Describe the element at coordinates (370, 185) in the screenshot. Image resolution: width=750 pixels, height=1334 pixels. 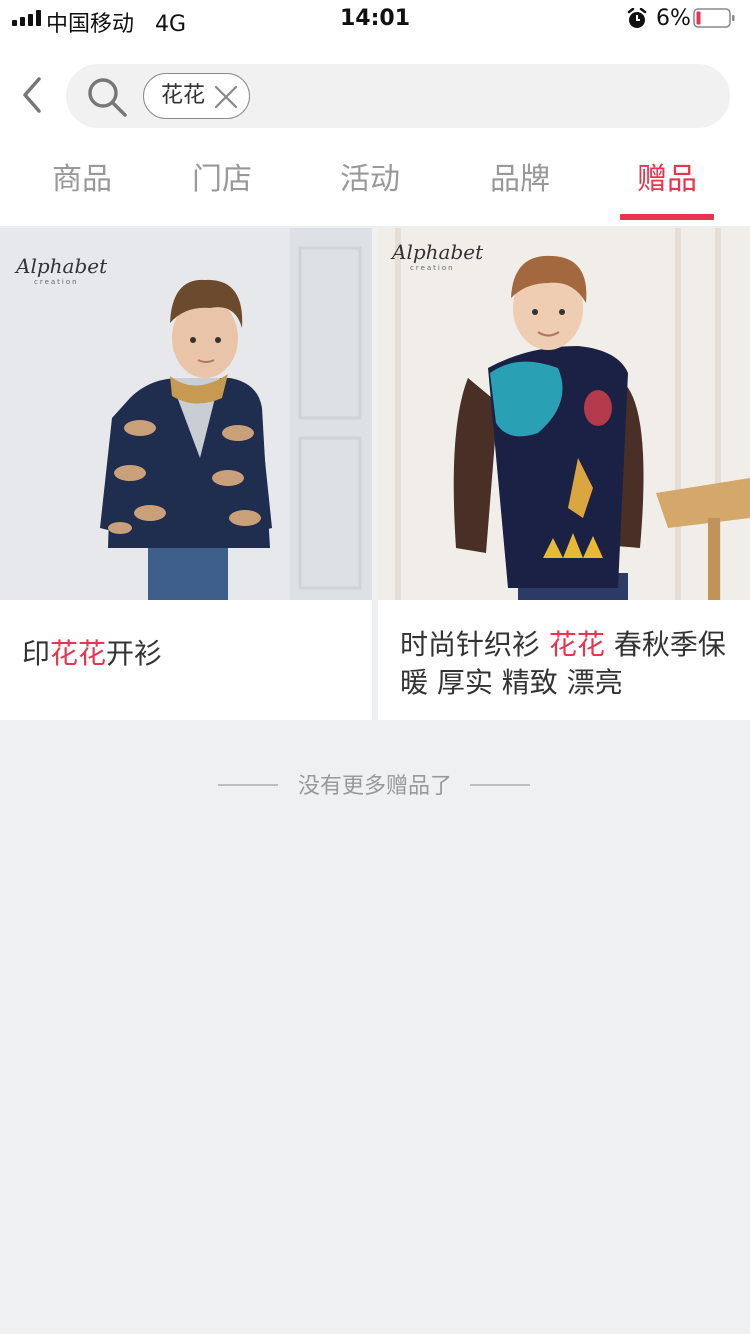
I see `tab-activities: 活动` at that location.